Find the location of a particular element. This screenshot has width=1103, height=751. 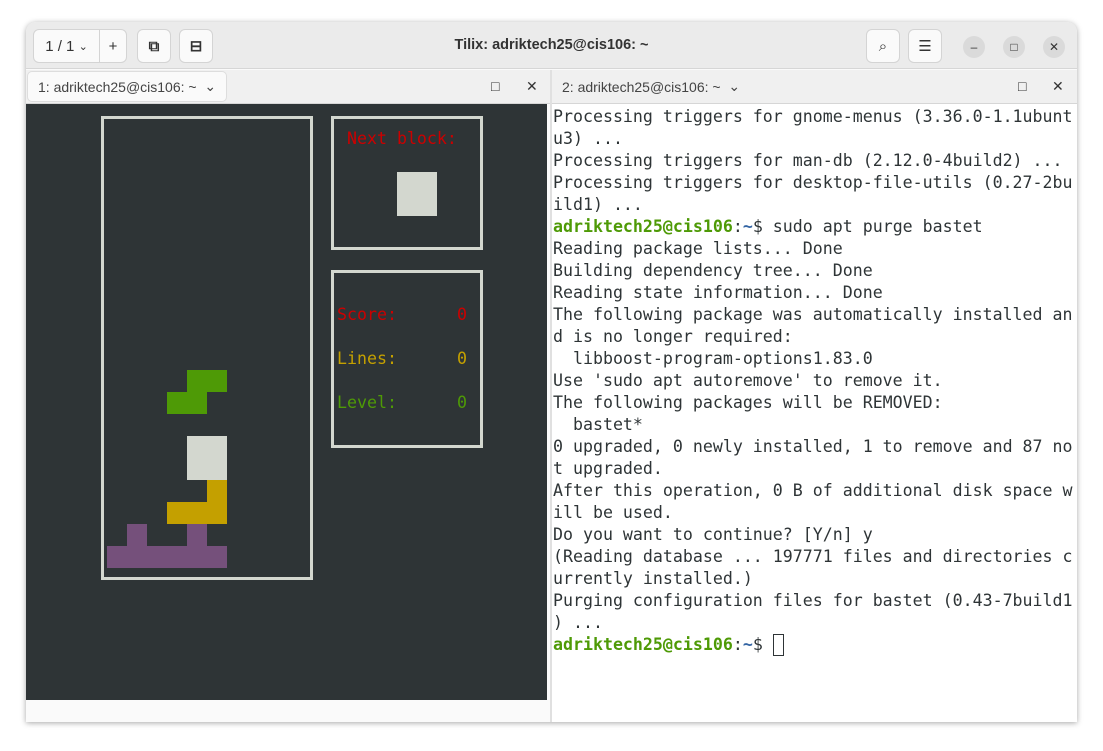

next-block-label: Next block: is located at coordinates (402, 138).